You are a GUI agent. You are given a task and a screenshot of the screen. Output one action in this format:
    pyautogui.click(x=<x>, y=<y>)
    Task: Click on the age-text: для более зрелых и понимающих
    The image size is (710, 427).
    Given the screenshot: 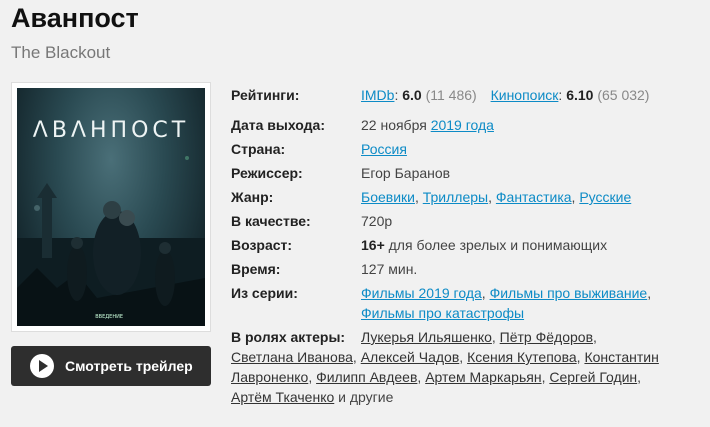 What is the action you would take?
    pyautogui.click(x=498, y=245)
    